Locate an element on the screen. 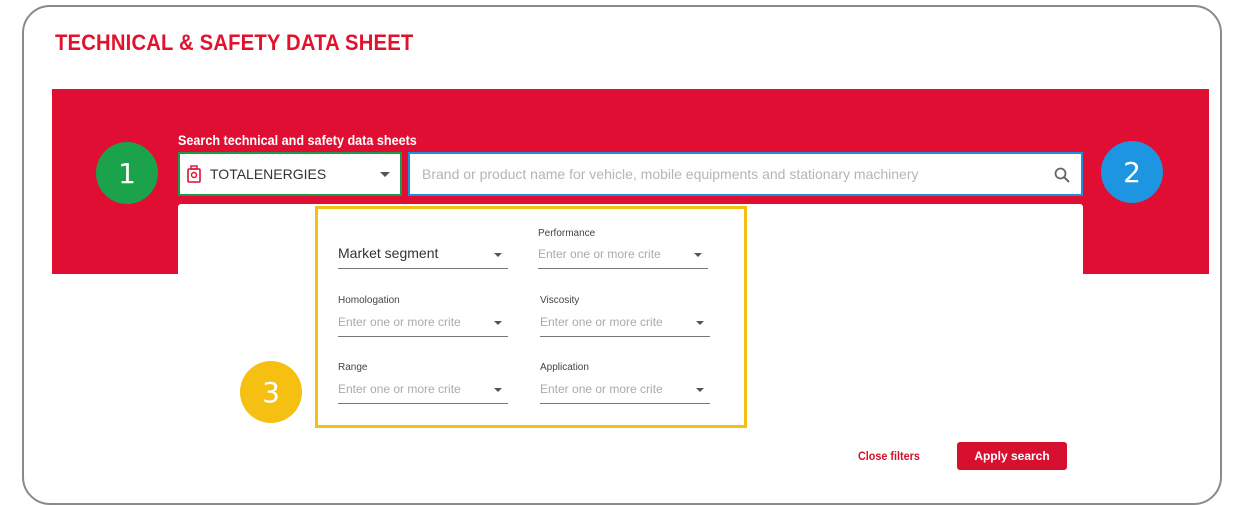  application-placeholder: Enter one or more crite is located at coordinates (601, 389).